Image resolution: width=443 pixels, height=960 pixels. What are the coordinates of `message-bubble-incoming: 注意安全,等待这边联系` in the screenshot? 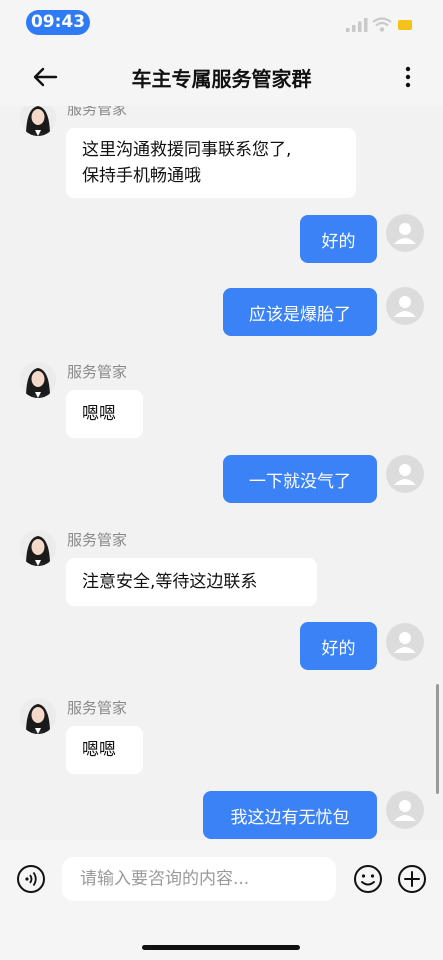 It's located at (191, 582).